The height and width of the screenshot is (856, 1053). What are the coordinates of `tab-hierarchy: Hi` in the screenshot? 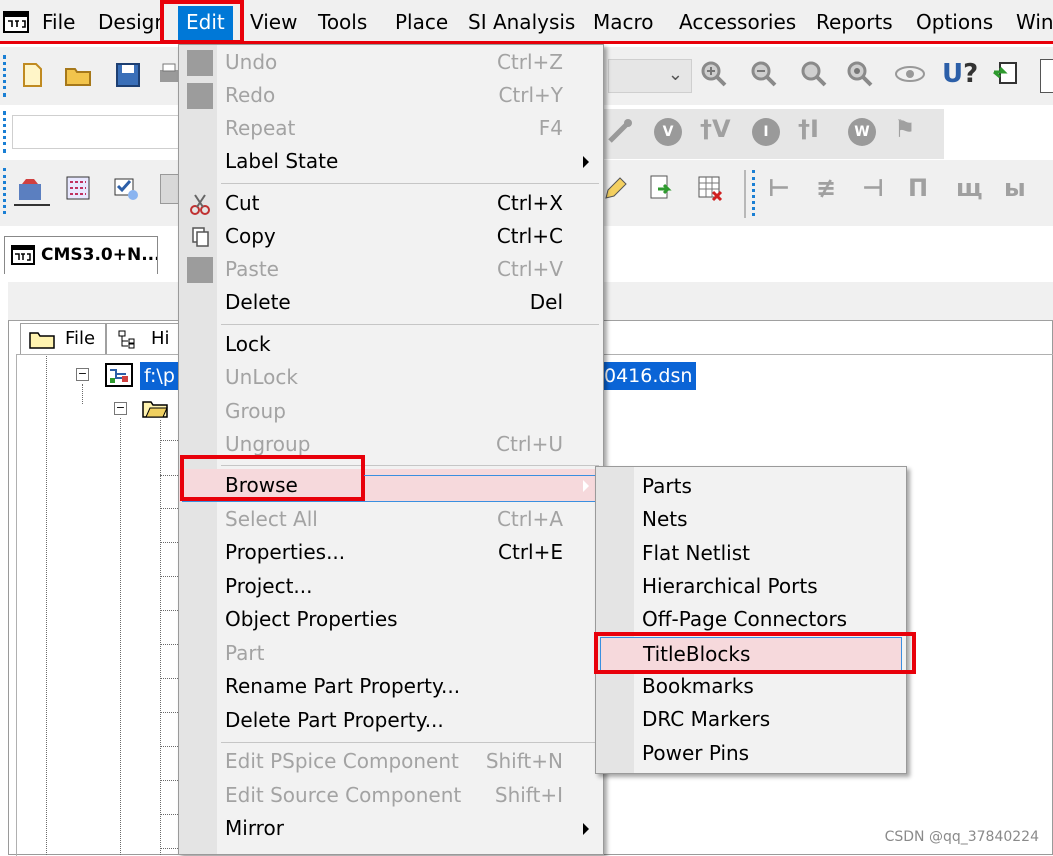 It's located at (143, 339).